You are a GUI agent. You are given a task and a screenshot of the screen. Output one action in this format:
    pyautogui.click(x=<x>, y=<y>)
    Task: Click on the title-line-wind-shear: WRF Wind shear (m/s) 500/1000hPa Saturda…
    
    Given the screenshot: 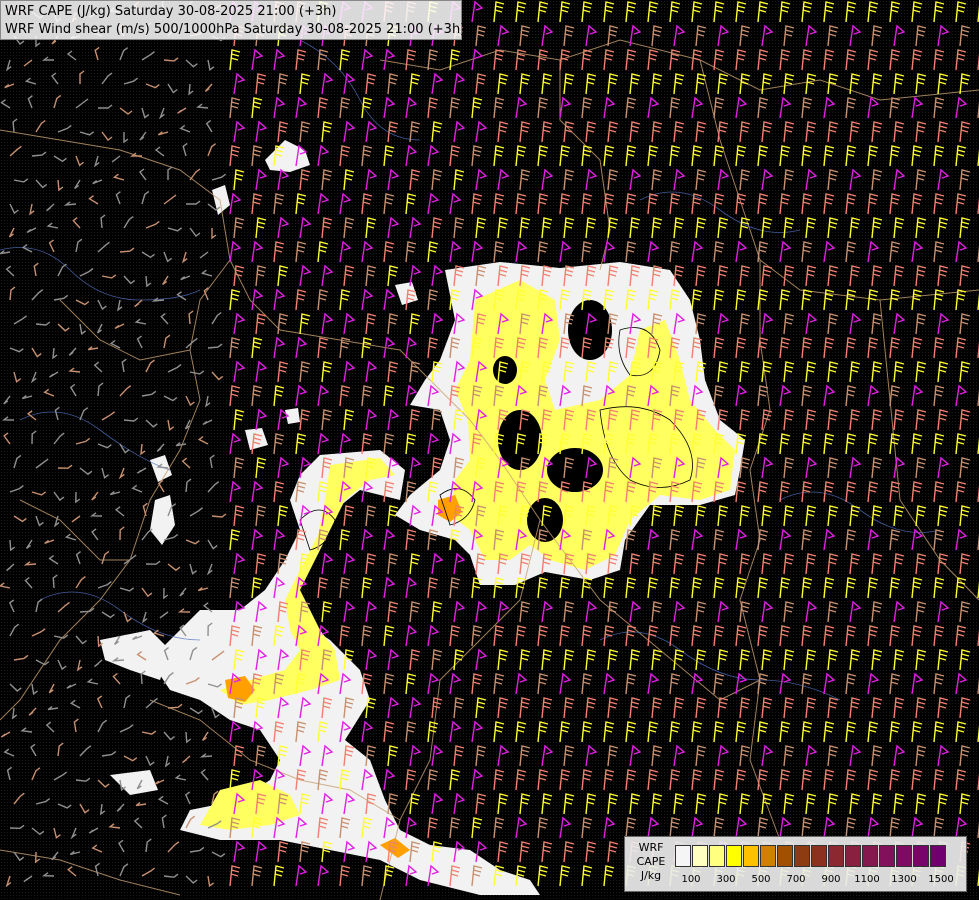 What is the action you would take?
    pyautogui.click(x=235, y=29)
    